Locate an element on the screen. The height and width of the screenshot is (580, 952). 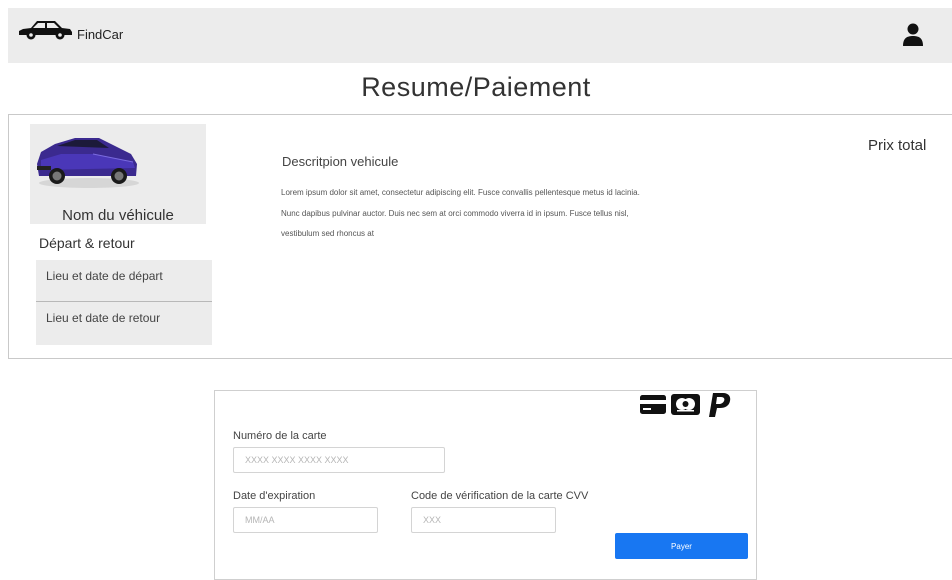
vehicle-name: Nom du véhicule is located at coordinates (118, 215).